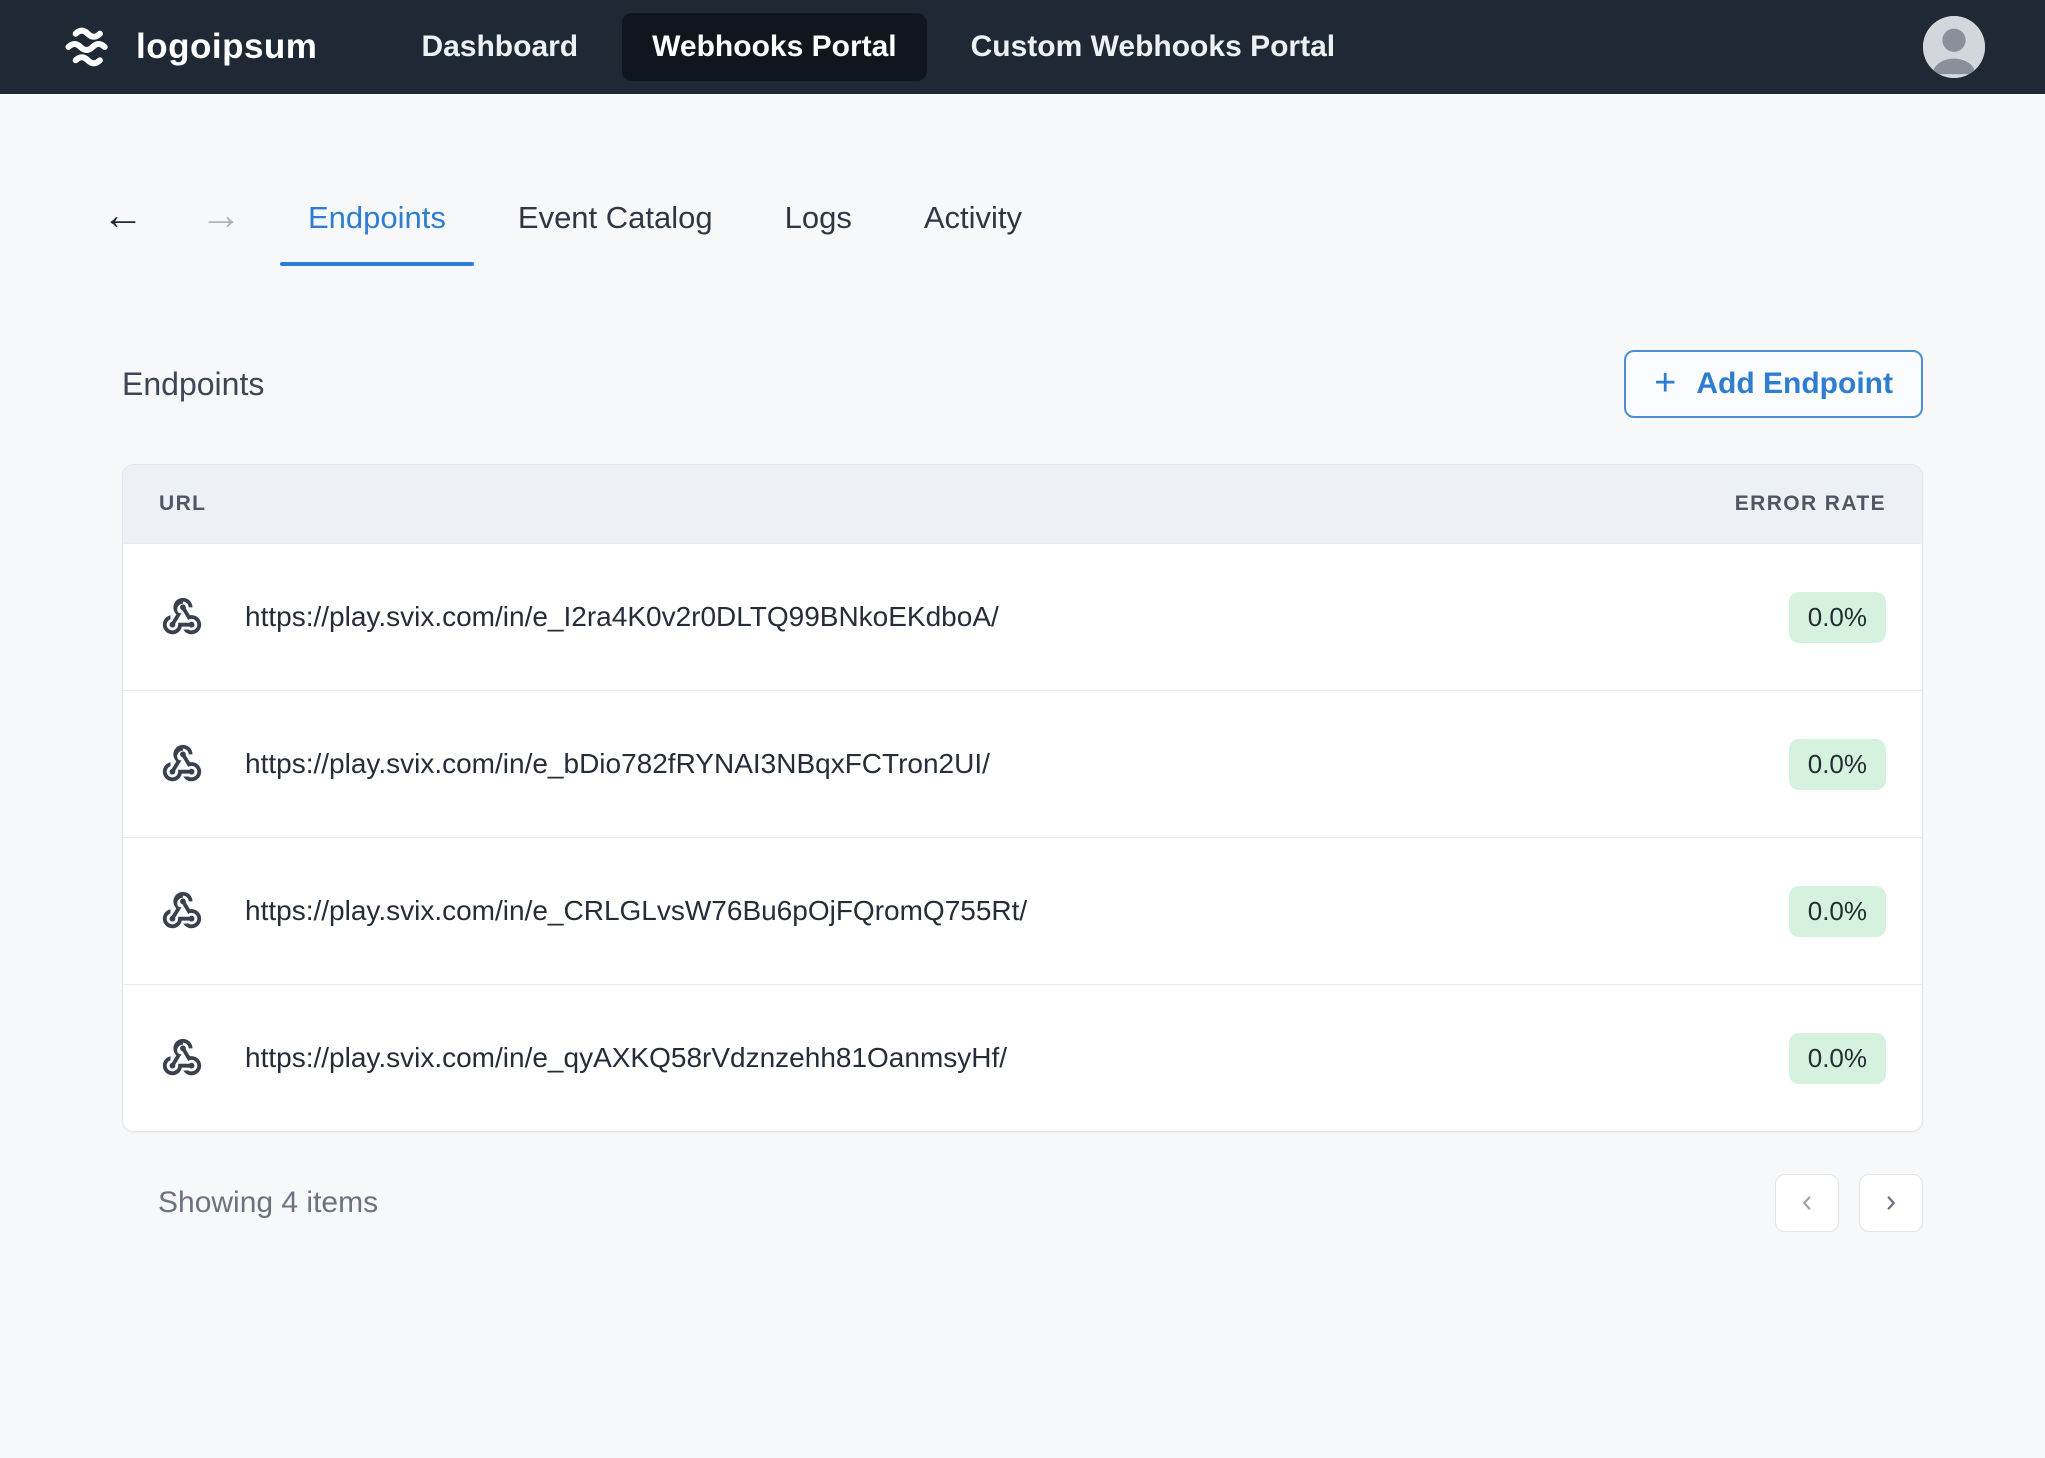  I want to click on column-header-url: URL, so click(183, 503).